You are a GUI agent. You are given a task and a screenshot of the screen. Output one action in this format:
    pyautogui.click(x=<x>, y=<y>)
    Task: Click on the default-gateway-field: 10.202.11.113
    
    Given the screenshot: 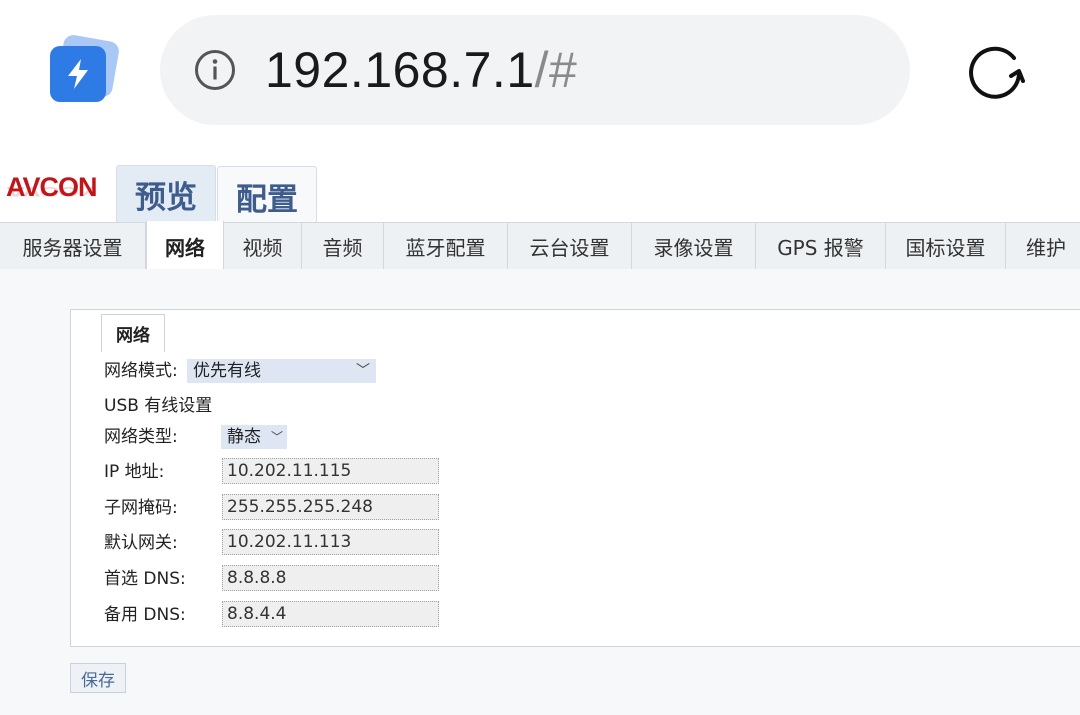 What is the action you would take?
    pyautogui.click(x=330, y=542)
    